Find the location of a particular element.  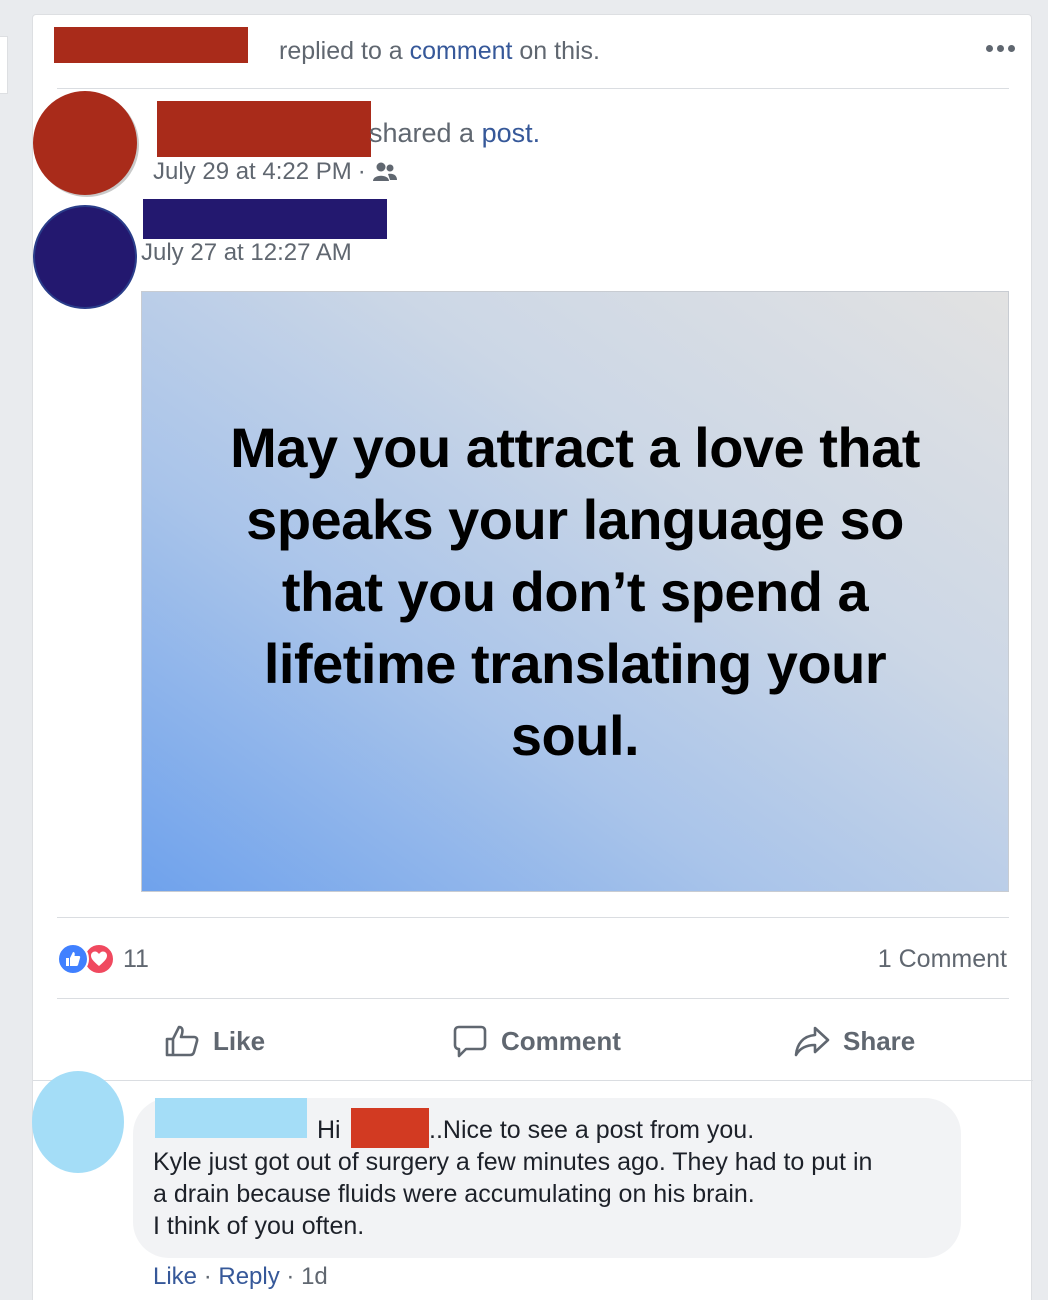

shared-text: shared a is located at coordinates (425, 133).